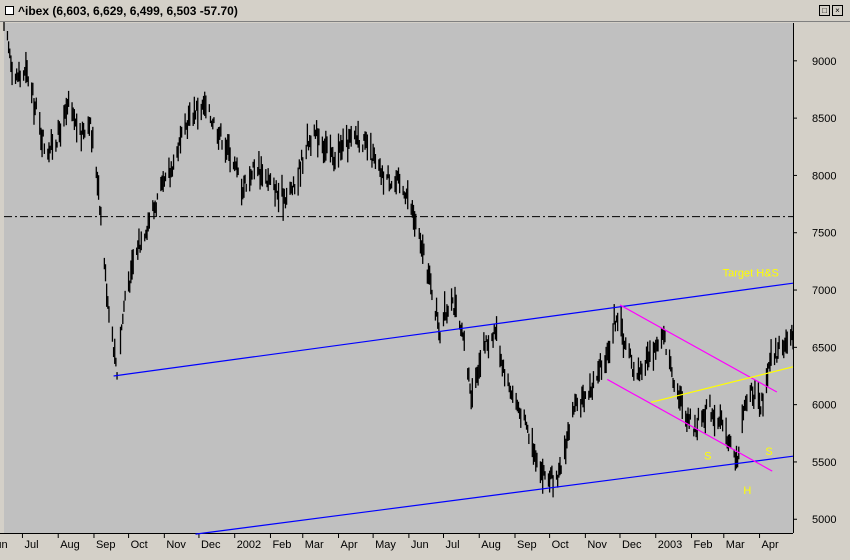 The image size is (850, 560). I want to click on y-tick-label: 6000, so click(824, 406).